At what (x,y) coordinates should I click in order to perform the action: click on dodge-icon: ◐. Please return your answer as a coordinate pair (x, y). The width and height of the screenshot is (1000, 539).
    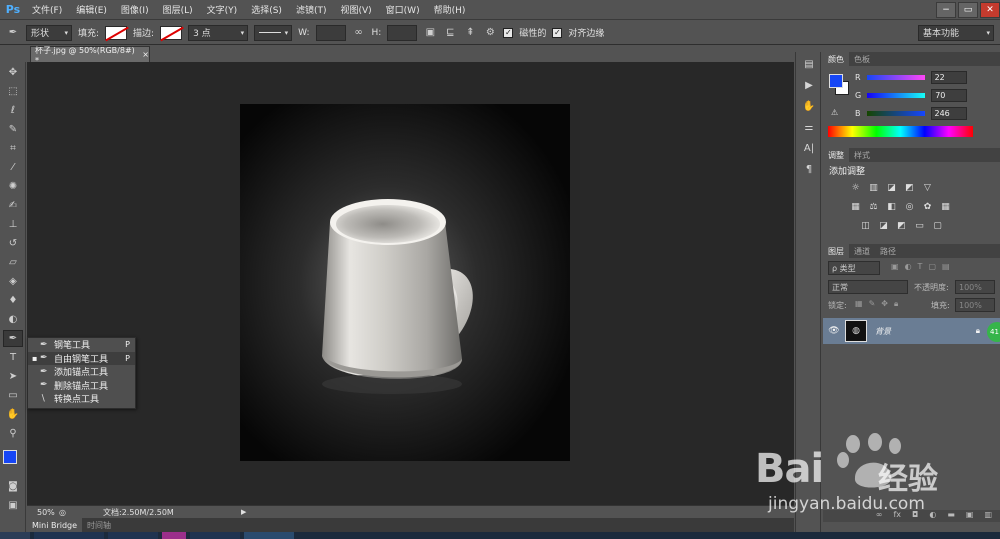
    Looking at the image, I should click on (13, 319).